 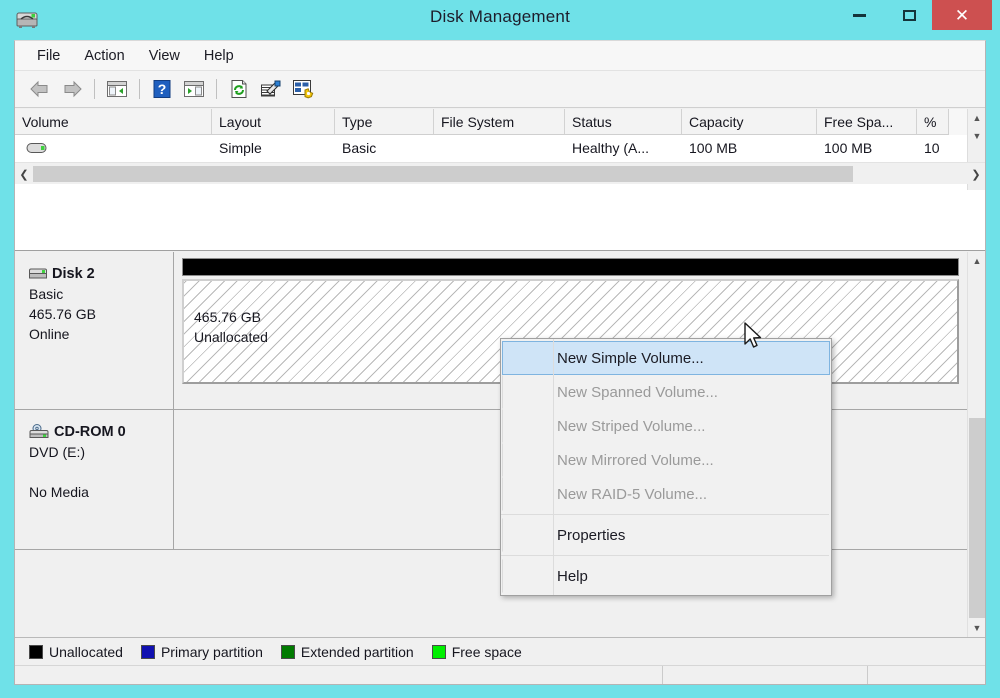 I want to click on legend-item-free-space: Free space, so click(x=476, y=651).